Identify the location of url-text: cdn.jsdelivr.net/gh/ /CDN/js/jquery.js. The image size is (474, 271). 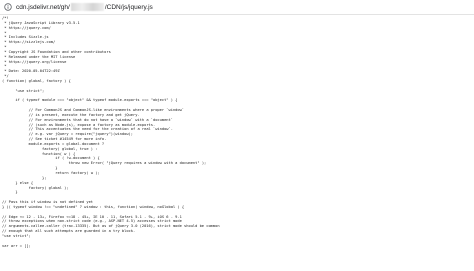
(84, 7).